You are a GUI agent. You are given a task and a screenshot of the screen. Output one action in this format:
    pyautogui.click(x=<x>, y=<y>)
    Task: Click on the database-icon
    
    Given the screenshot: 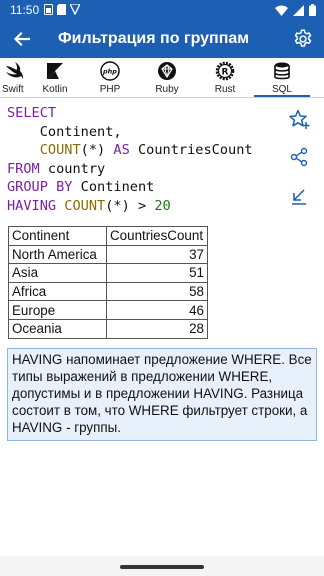 What is the action you would take?
    pyautogui.click(x=282, y=71)
    